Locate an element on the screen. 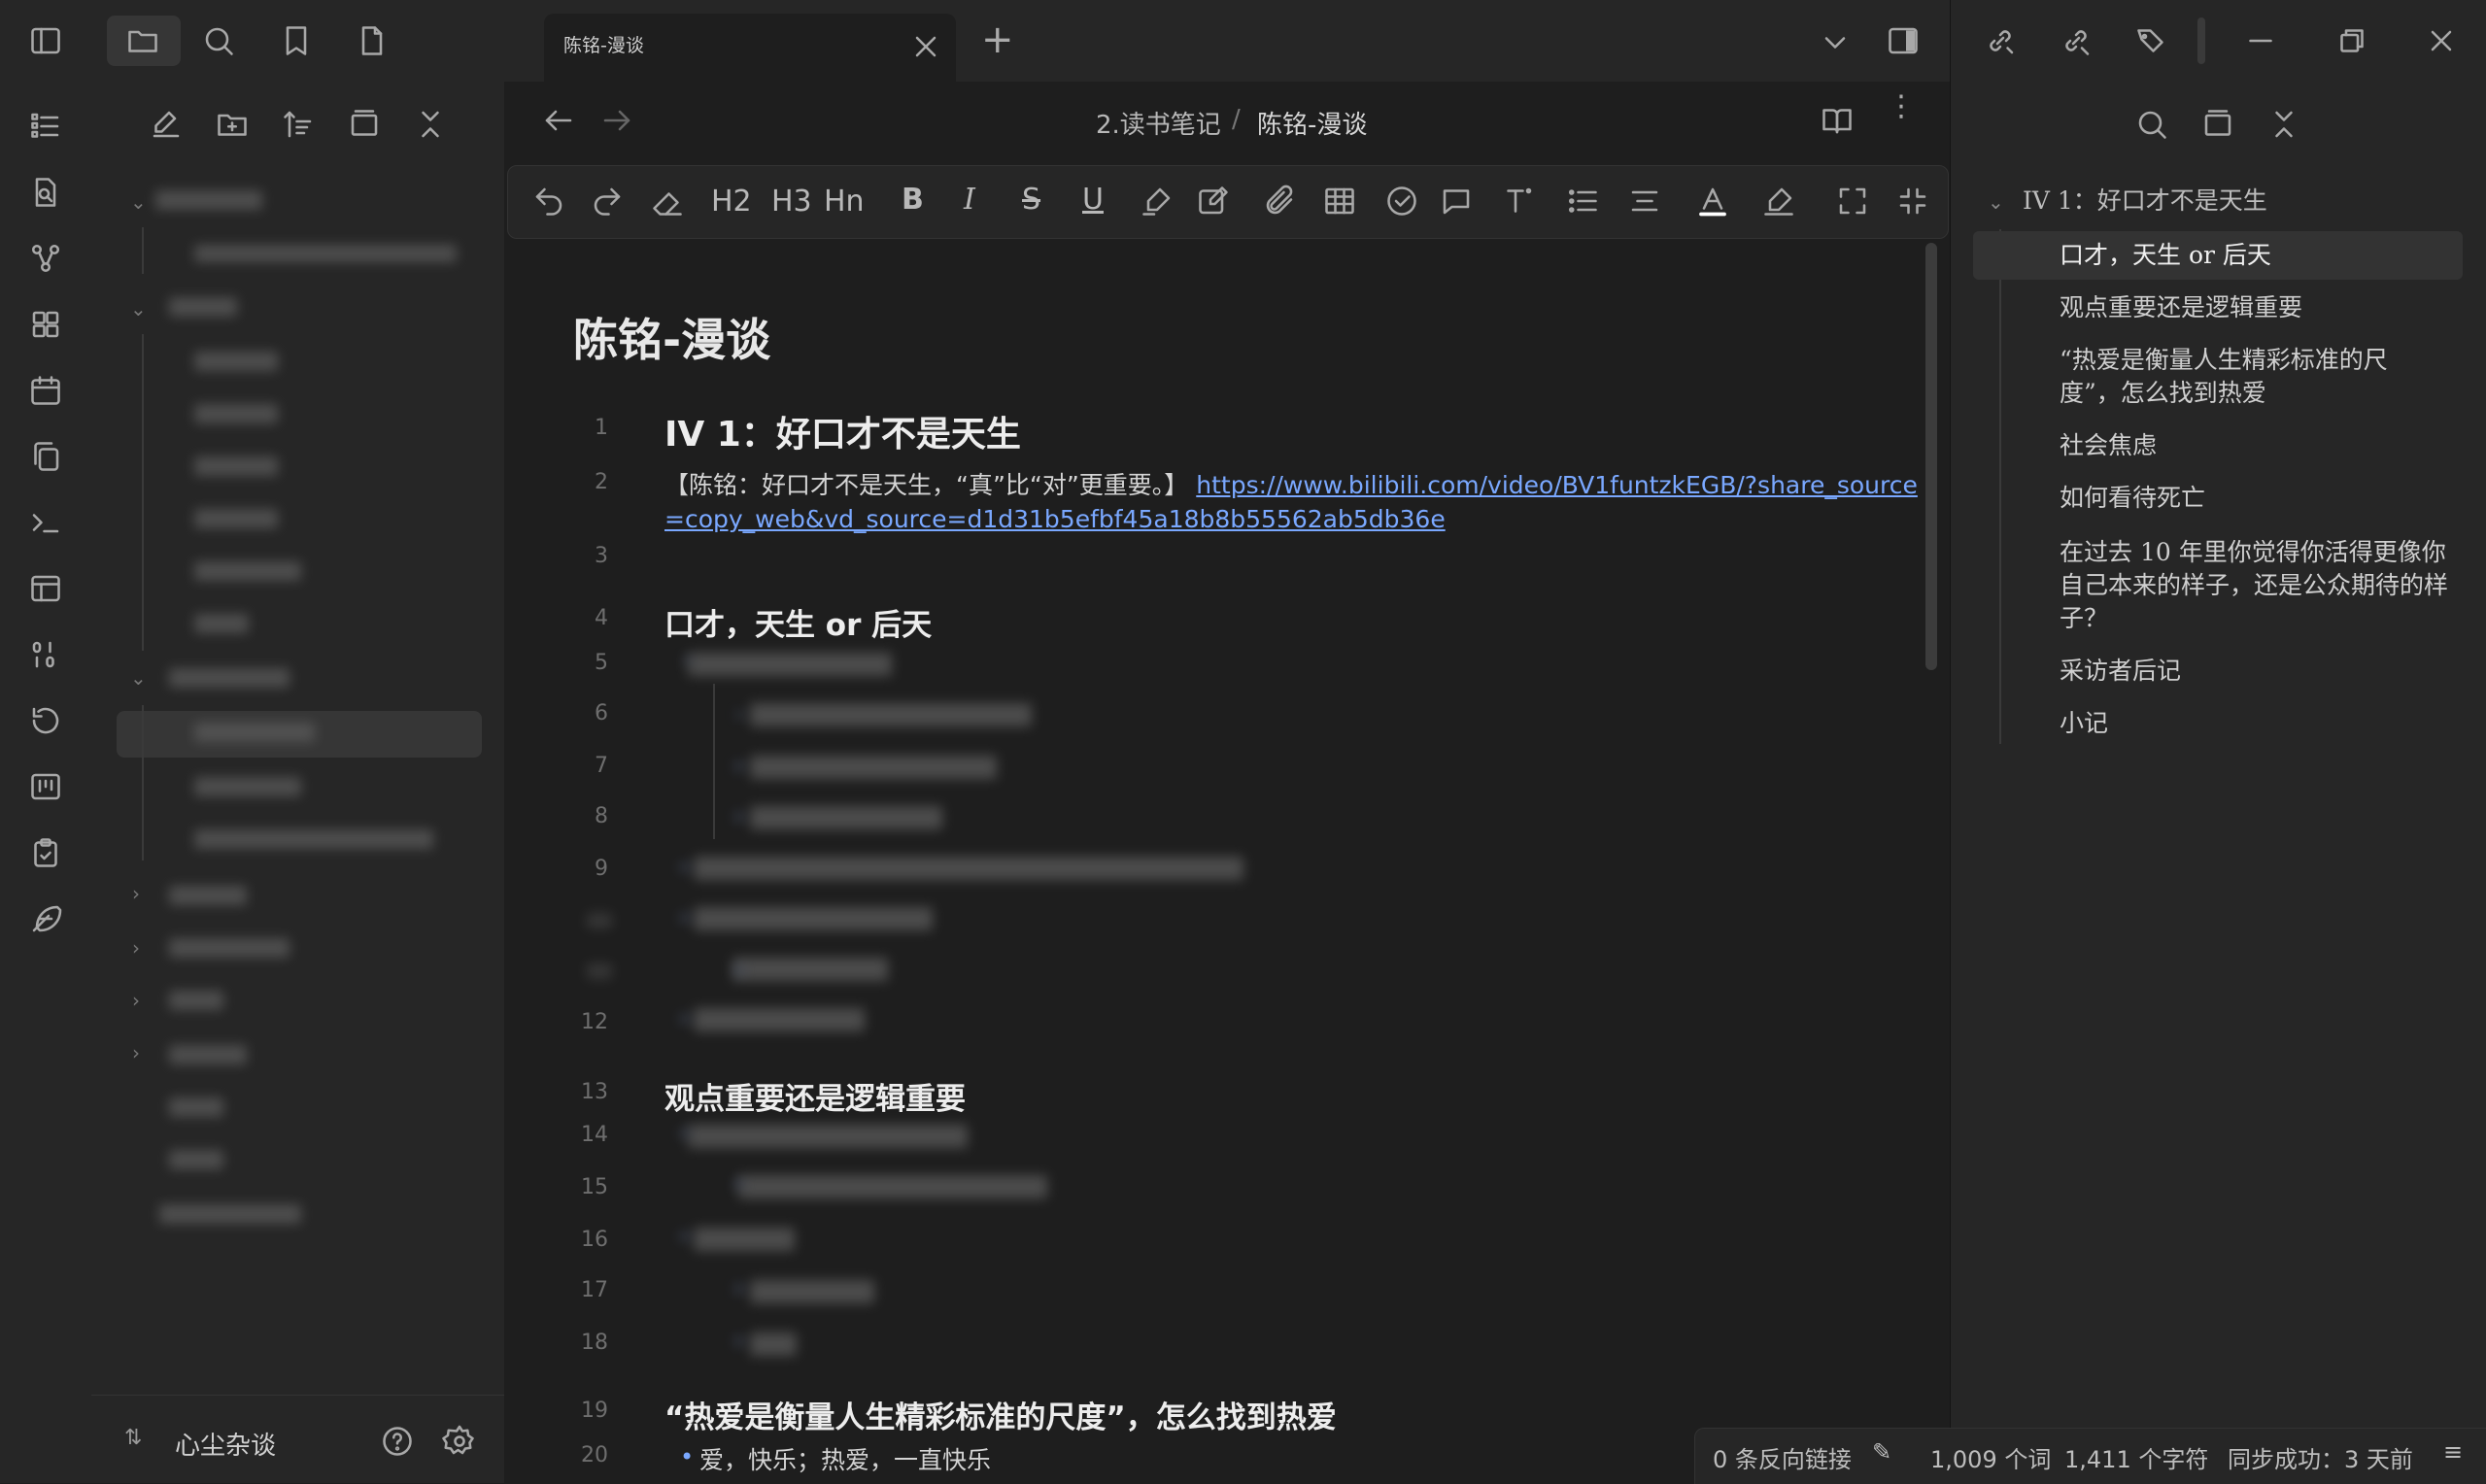  breadcrumb-folder: 2.读书笔记 is located at coordinates (1158, 123).